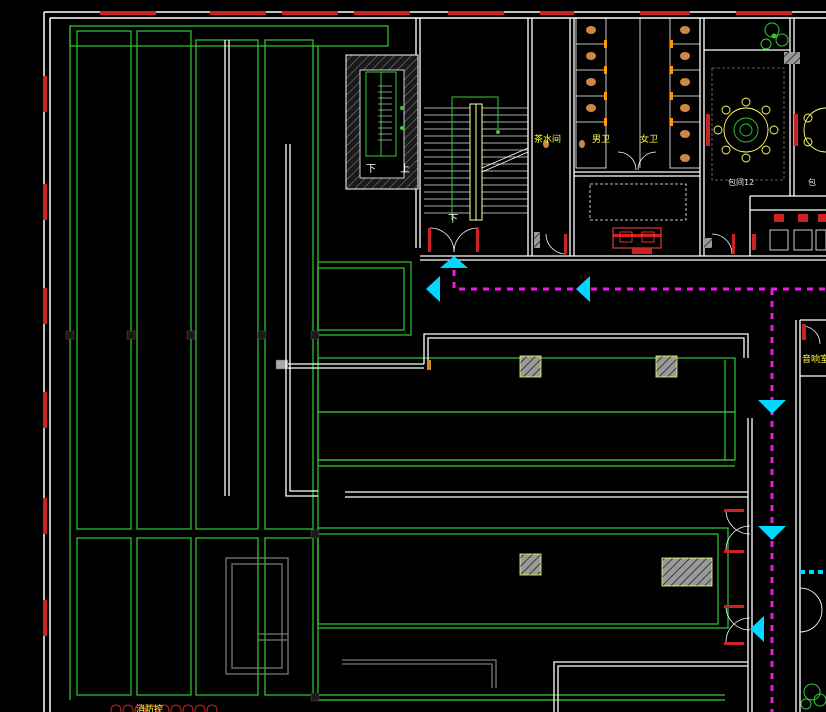 This screenshot has height=712, width=826. I want to click on label-private-room-right: 包, so click(812, 182).